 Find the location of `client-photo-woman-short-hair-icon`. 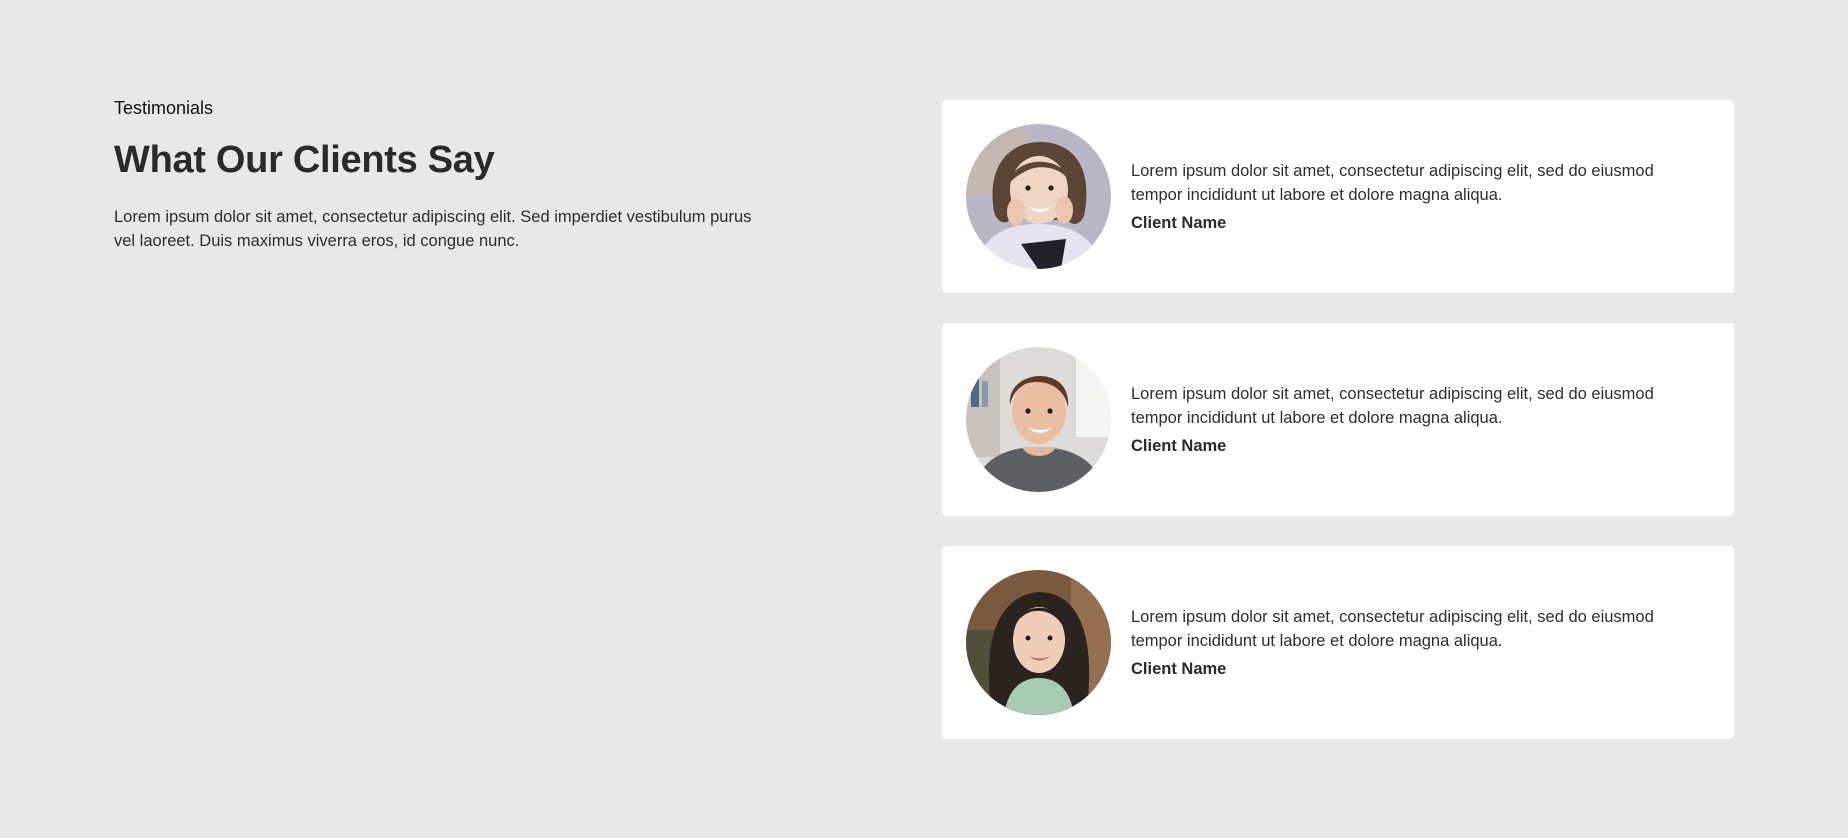

client-photo-woman-short-hair-icon is located at coordinates (1038, 196).